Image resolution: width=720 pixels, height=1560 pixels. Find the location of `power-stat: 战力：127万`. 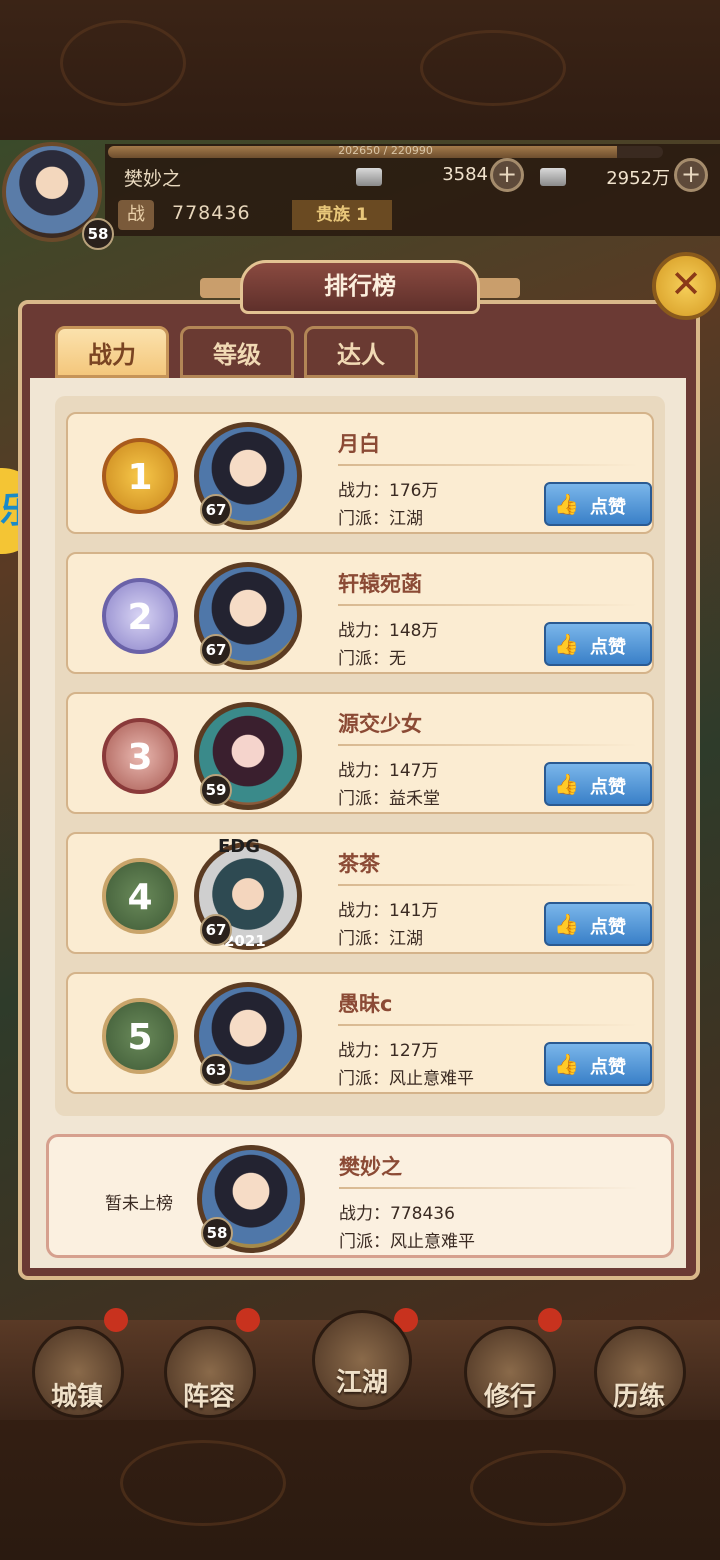

power-stat: 战力：127万 is located at coordinates (388, 1048).